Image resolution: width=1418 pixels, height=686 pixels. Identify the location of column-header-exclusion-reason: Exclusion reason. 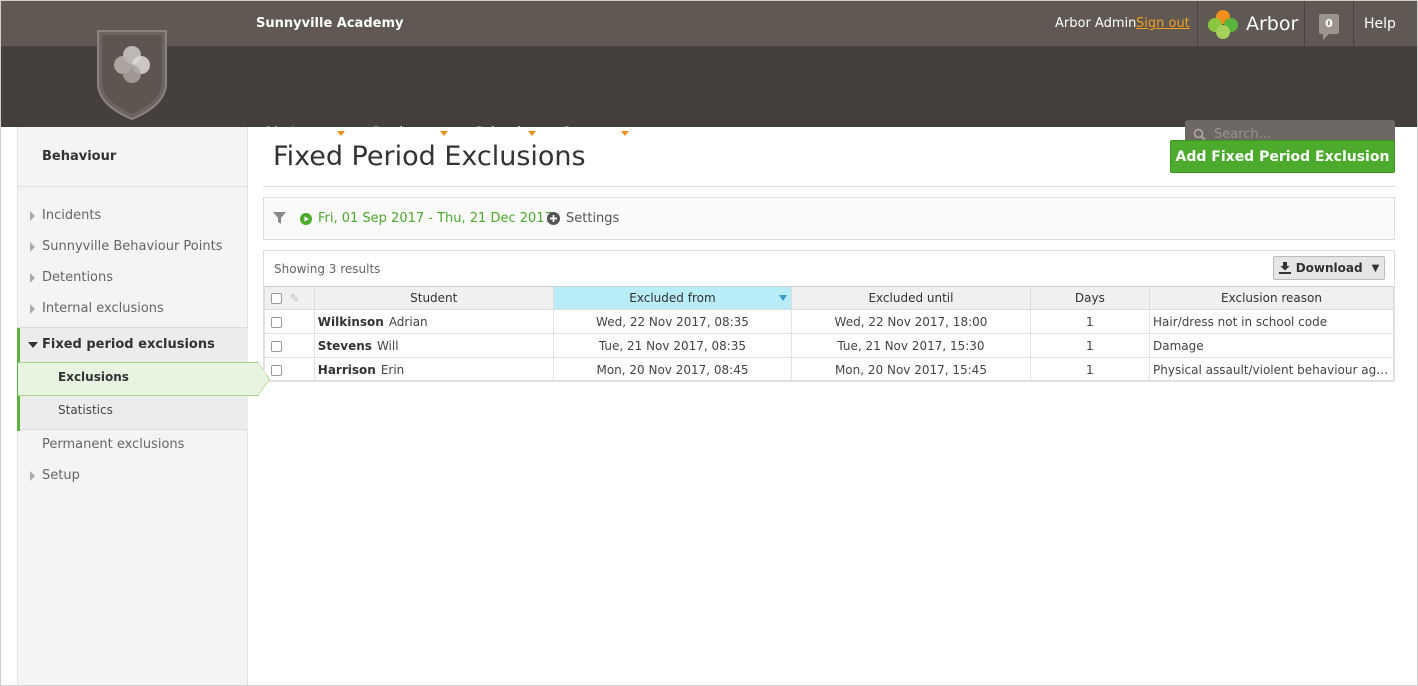
(1271, 298).